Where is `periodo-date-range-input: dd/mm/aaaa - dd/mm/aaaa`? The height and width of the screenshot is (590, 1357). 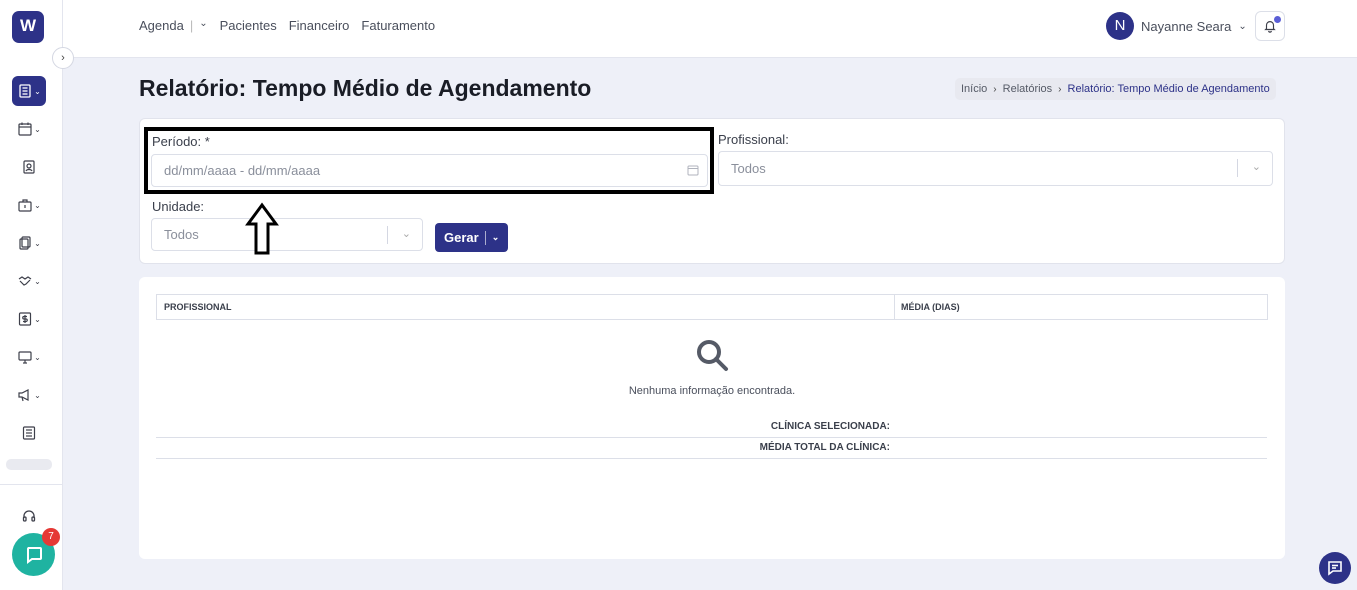 periodo-date-range-input: dd/mm/aaaa - dd/mm/aaaa is located at coordinates (429, 170).